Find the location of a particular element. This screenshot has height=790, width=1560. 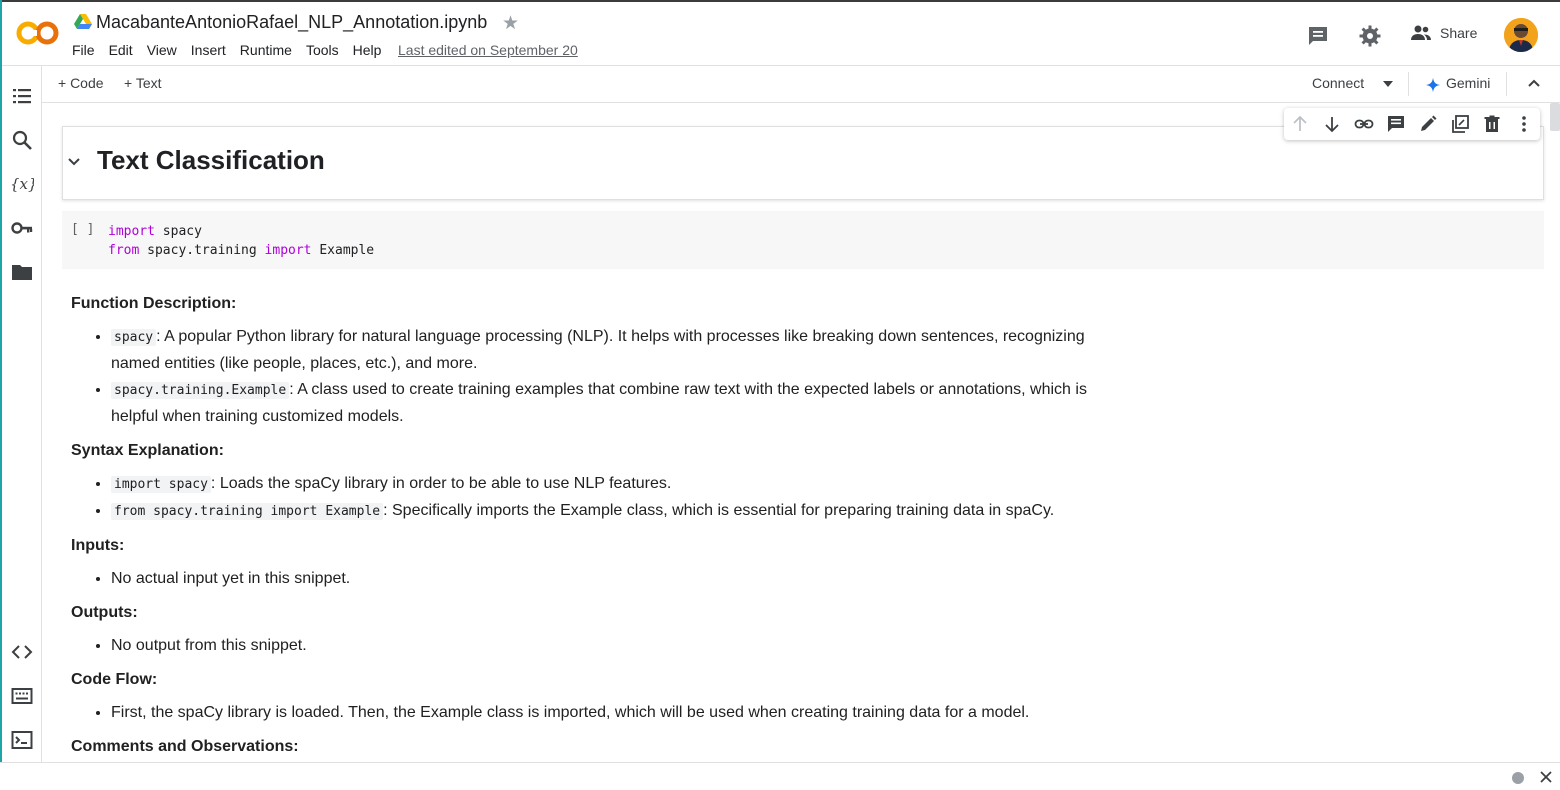

add-code-button: + Code is located at coordinates (81, 83).